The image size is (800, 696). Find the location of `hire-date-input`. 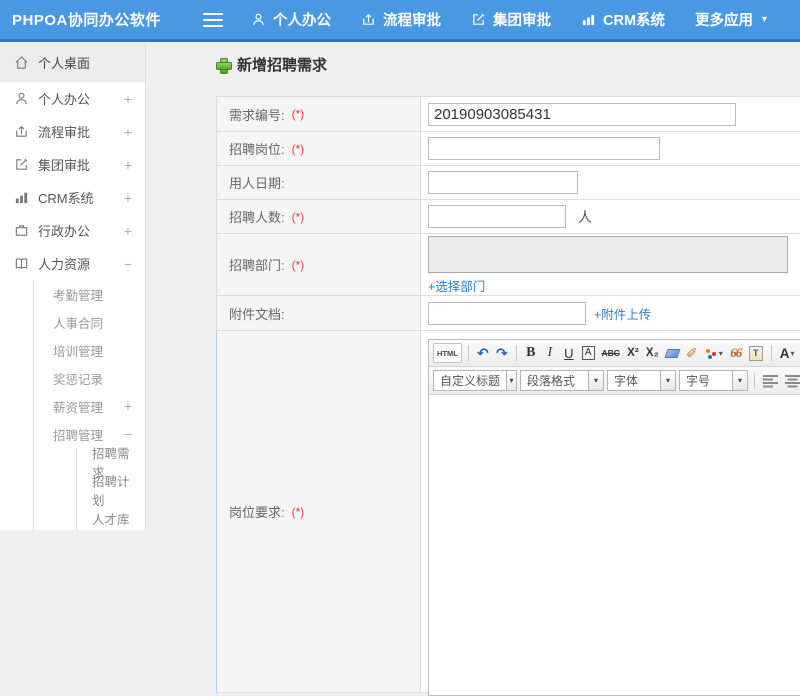

hire-date-input is located at coordinates (503, 182).